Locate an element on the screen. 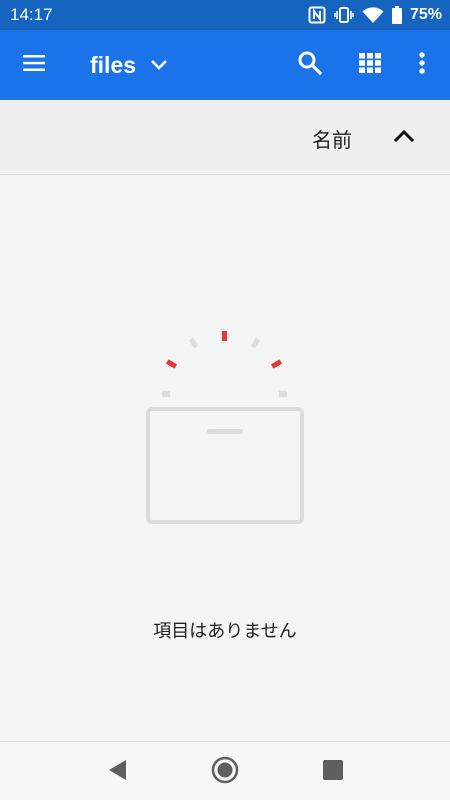 The image size is (450, 800). status-bar: 14:17 75% is located at coordinates (225, 15).